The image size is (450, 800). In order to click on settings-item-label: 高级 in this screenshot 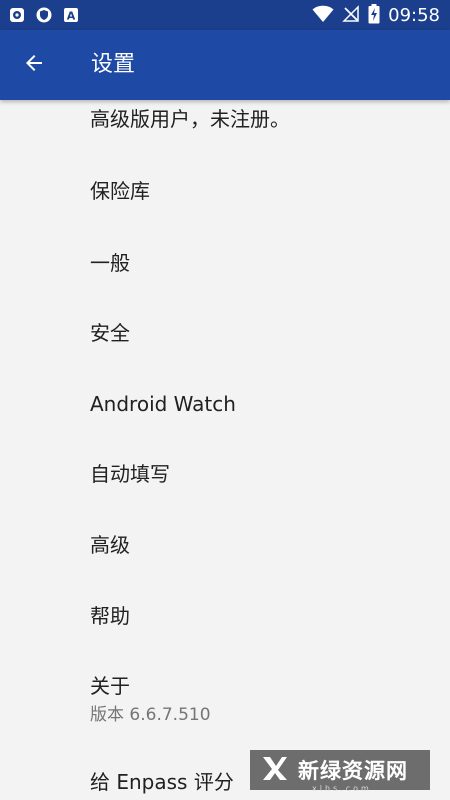, I will do `click(110, 545)`.